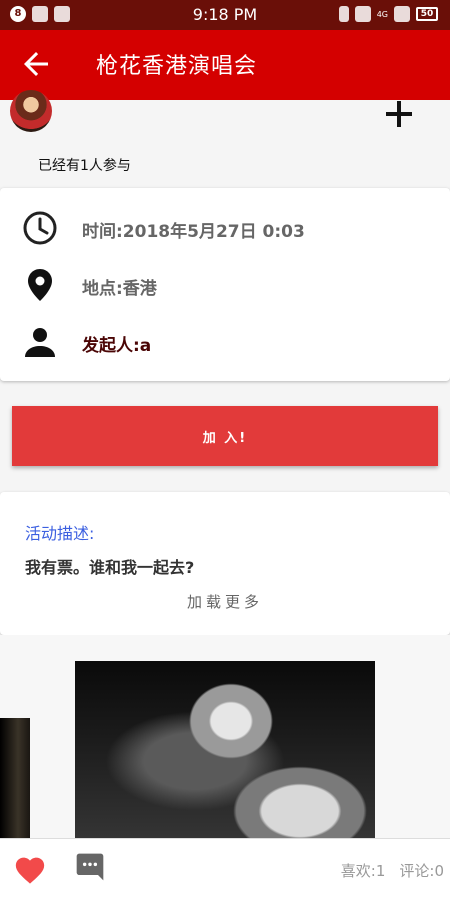 The image size is (450, 900). I want to click on clock-icon, so click(40, 228).